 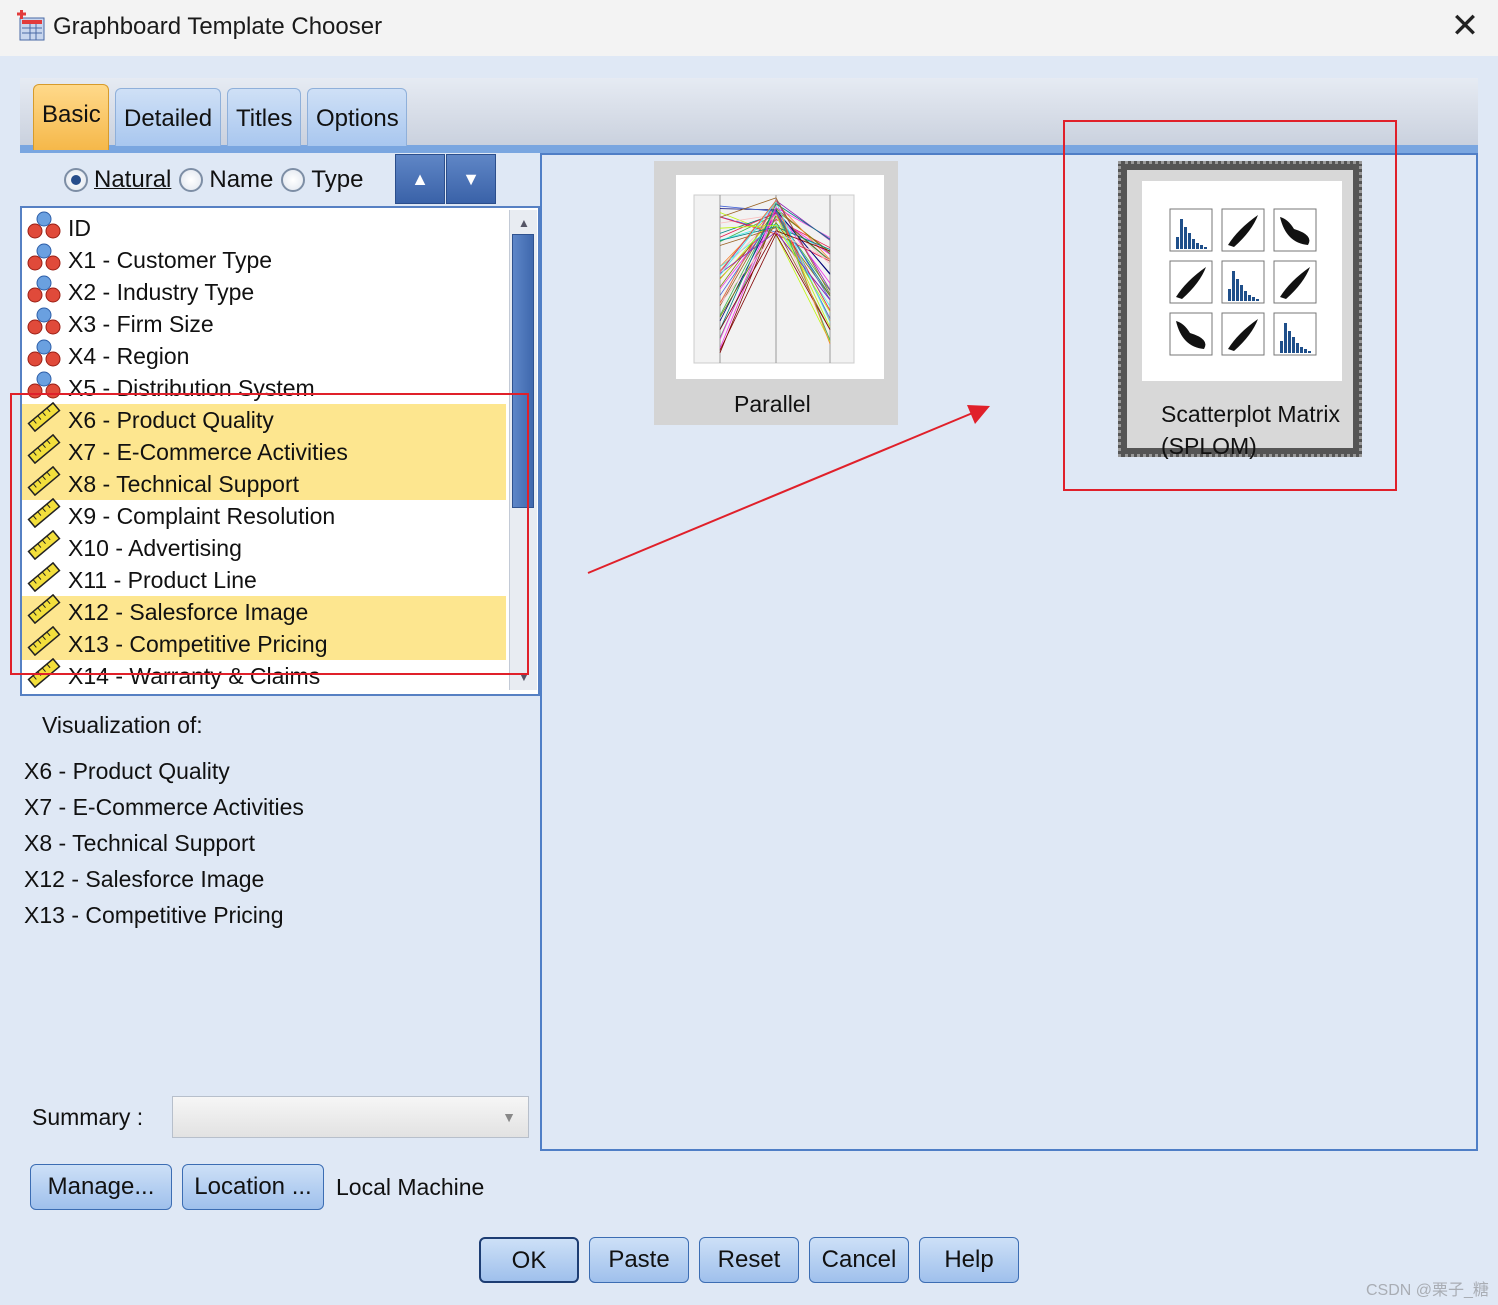 I want to click on variable-list-item: X7 - E-Commerce Activities, so click(x=264, y=451).